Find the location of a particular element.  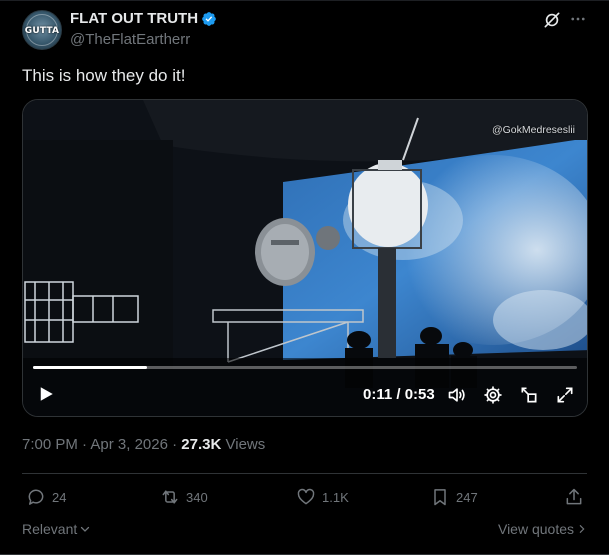

views-label: Views is located at coordinates (245, 444).